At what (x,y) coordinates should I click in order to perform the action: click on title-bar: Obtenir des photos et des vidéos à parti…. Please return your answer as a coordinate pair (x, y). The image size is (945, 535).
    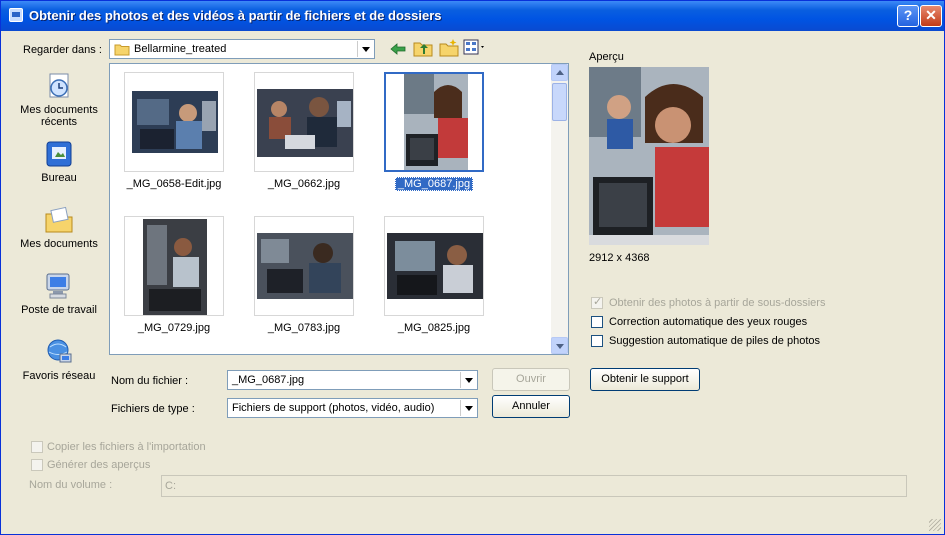
    Looking at the image, I should click on (472, 16).